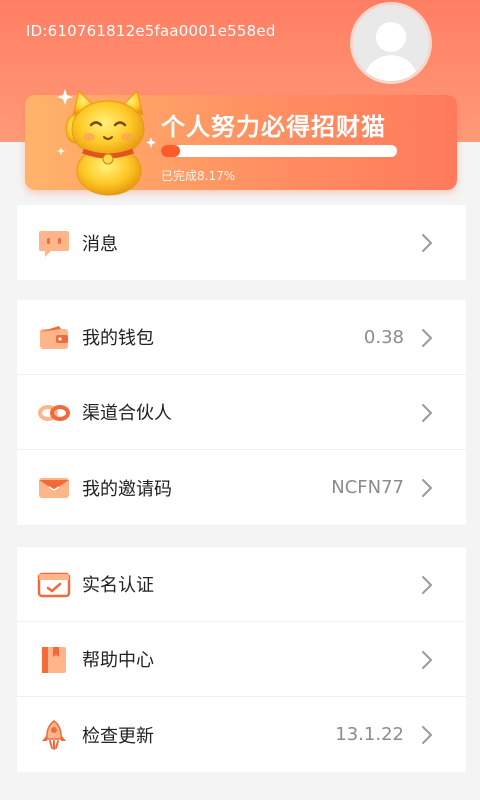 The width and height of the screenshot is (480, 800). Describe the element at coordinates (100, 244) in the screenshot. I see `menu-item-label: 消息` at that location.